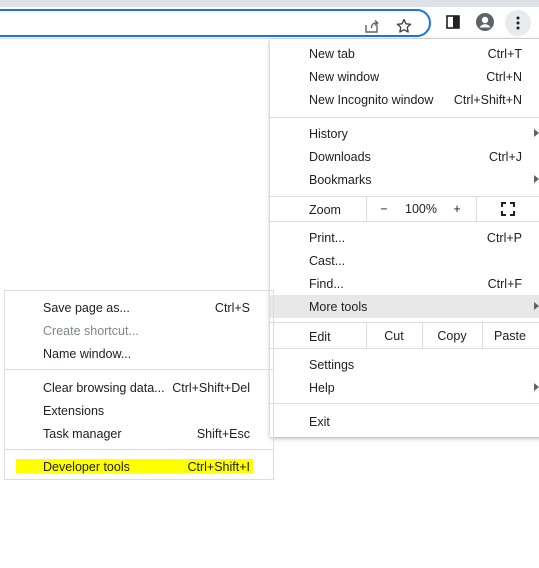 The image size is (539, 568). What do you see at coordinates (485, 22) in the screenshot?
I see `profile-icon` at bounding box center [485, 22].